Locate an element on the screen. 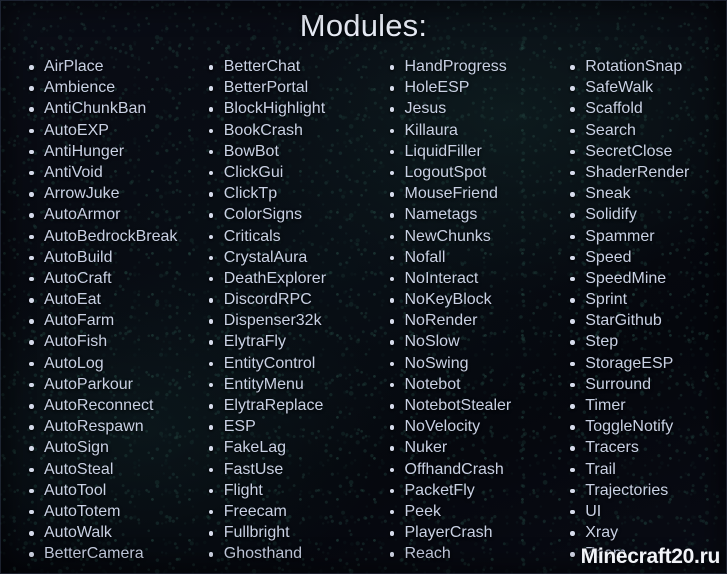  module-list-item: StorageESP is located at coordinates (645, 363).